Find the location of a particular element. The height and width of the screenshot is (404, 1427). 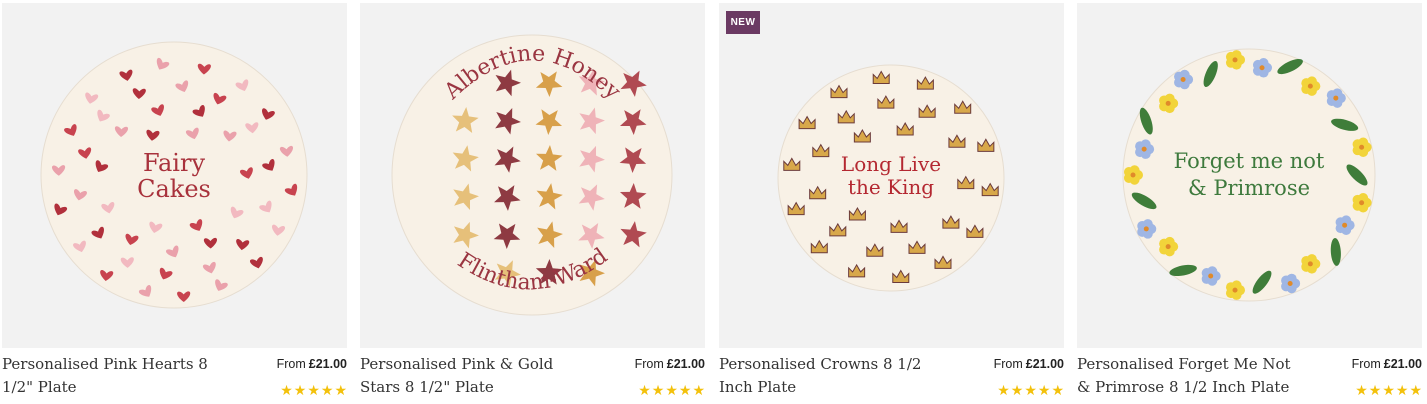

plate-text-line2: & Primrose is located at coordinates (1249, 188).